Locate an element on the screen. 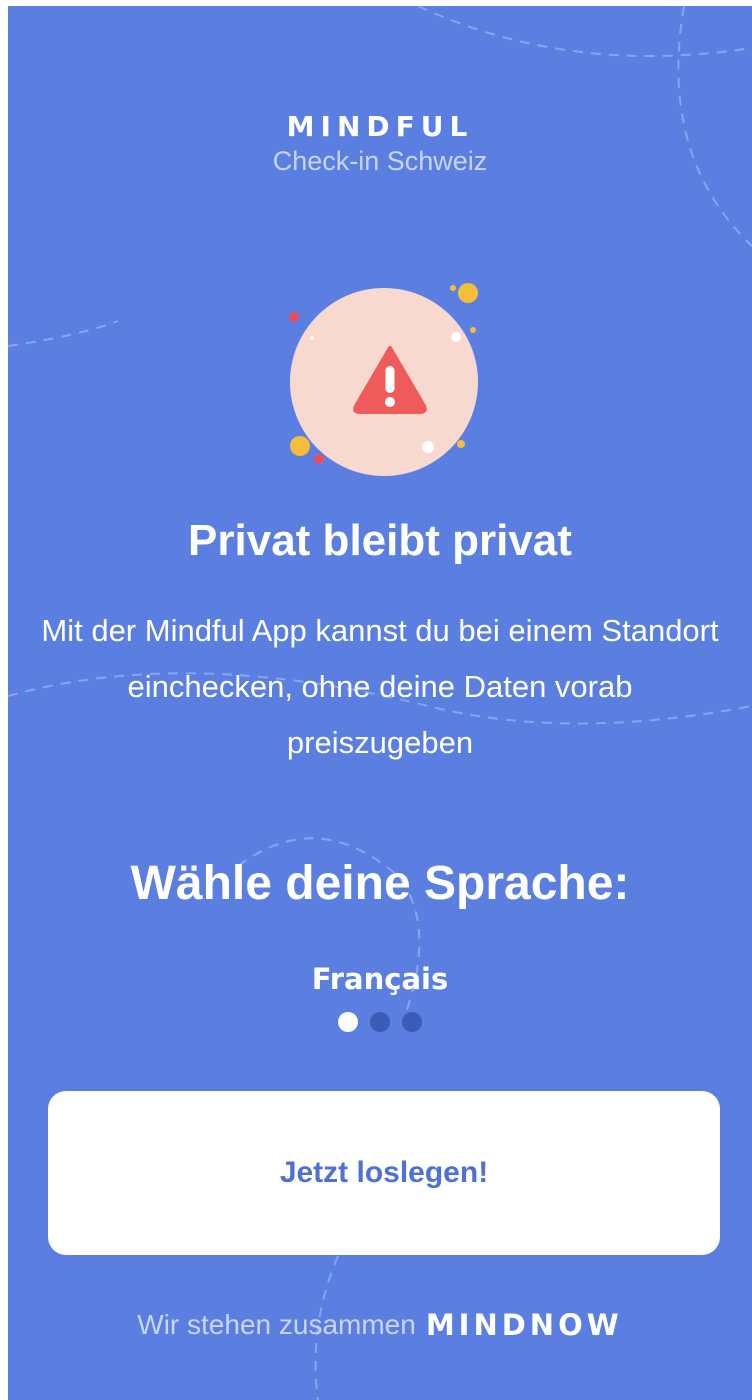  app-subtitle: Check-in Schweiz is located at coordinates (380, 161).